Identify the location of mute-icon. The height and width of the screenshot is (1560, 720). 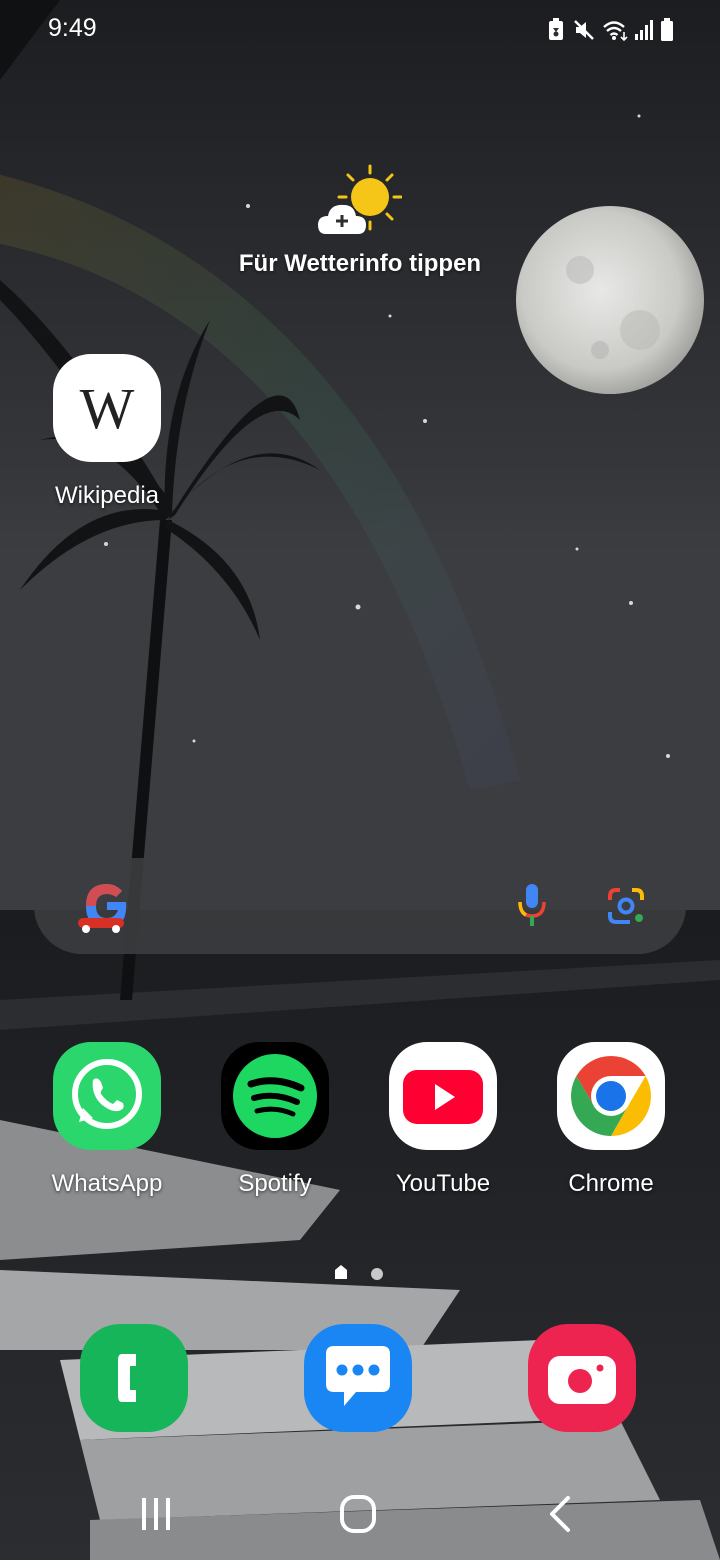
(584, 30).